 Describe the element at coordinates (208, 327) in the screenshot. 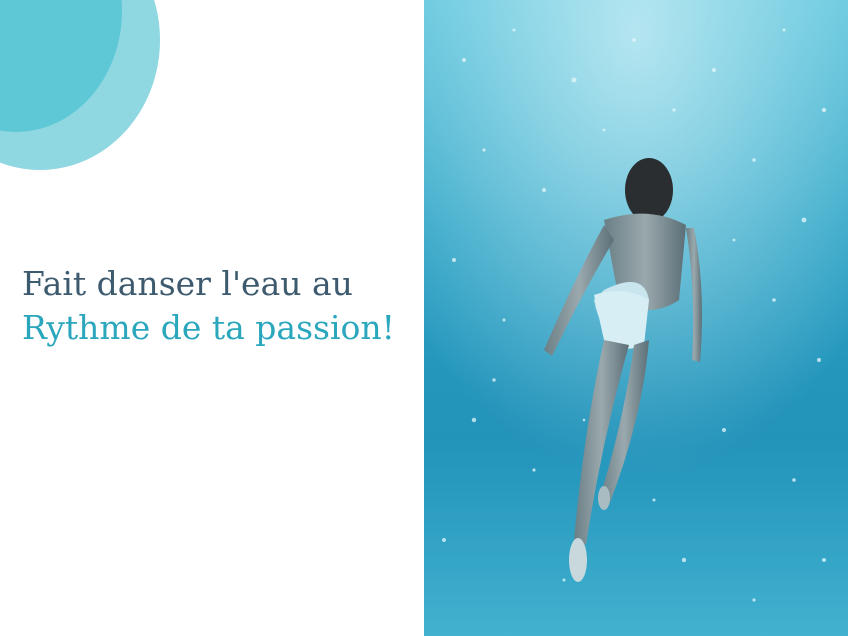

I see `headline-line-2: Rythme de ta passion!` at that location.